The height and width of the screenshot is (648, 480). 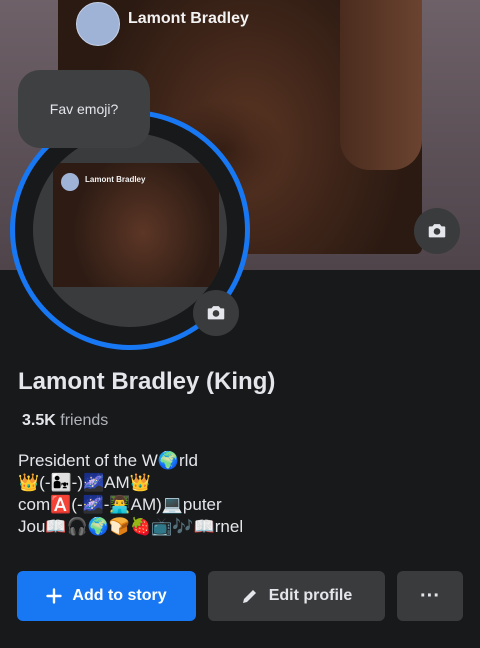 I want to click on friends-count-label: friends, so click(x=84, y=420).